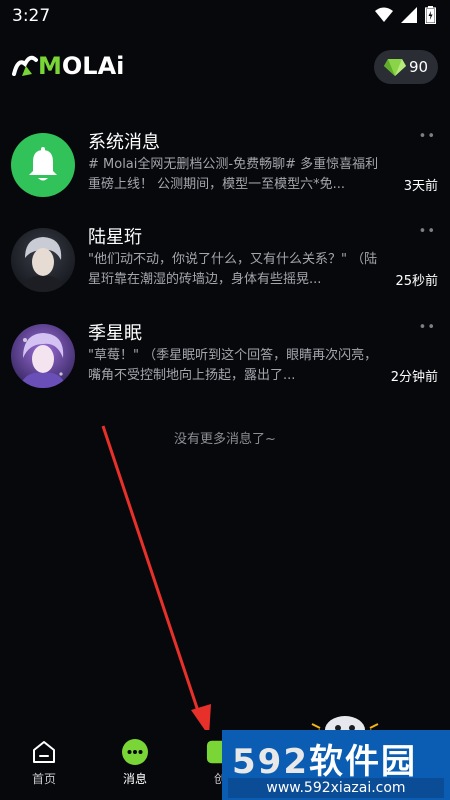 The width and height of the screenshot is (450, 800). Describe the element at coordinates (225, 16) in the screenshot. I see `status-bar: 3:27` at that location.